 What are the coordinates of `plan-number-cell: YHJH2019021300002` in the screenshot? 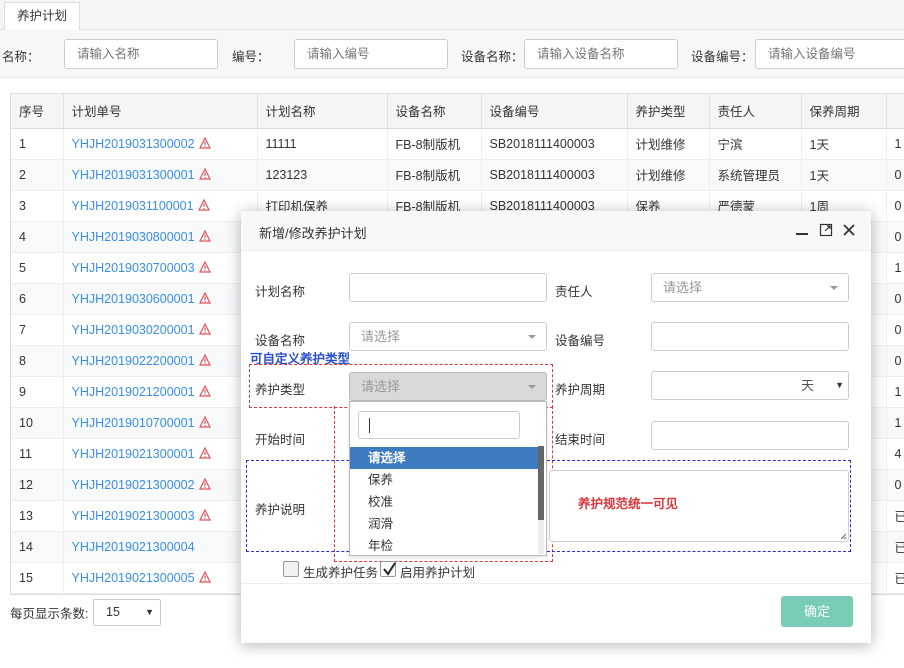 It's located at (160, 485).